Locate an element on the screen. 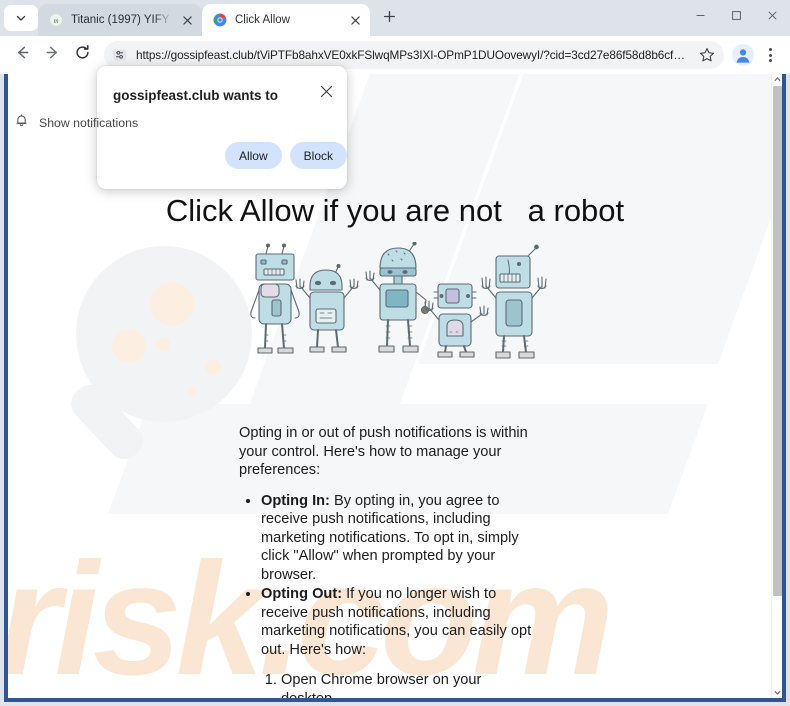 Image resolution: width=790 pixels, height=706 pixels. window-controls is located at coordinates (736, 18).